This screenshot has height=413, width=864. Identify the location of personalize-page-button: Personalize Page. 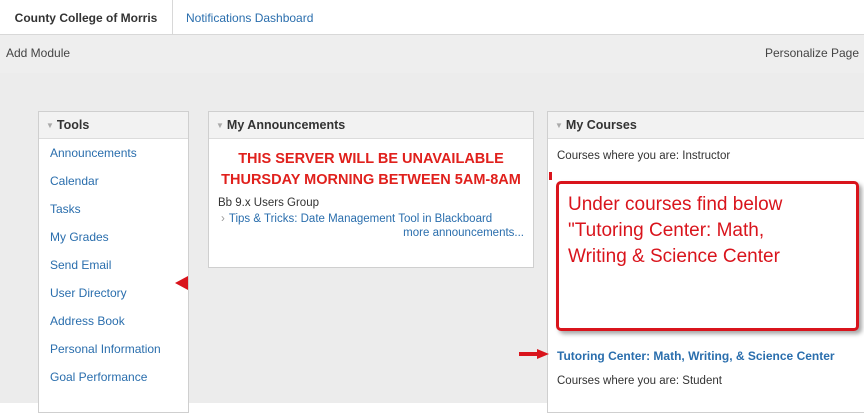
(812, 53).